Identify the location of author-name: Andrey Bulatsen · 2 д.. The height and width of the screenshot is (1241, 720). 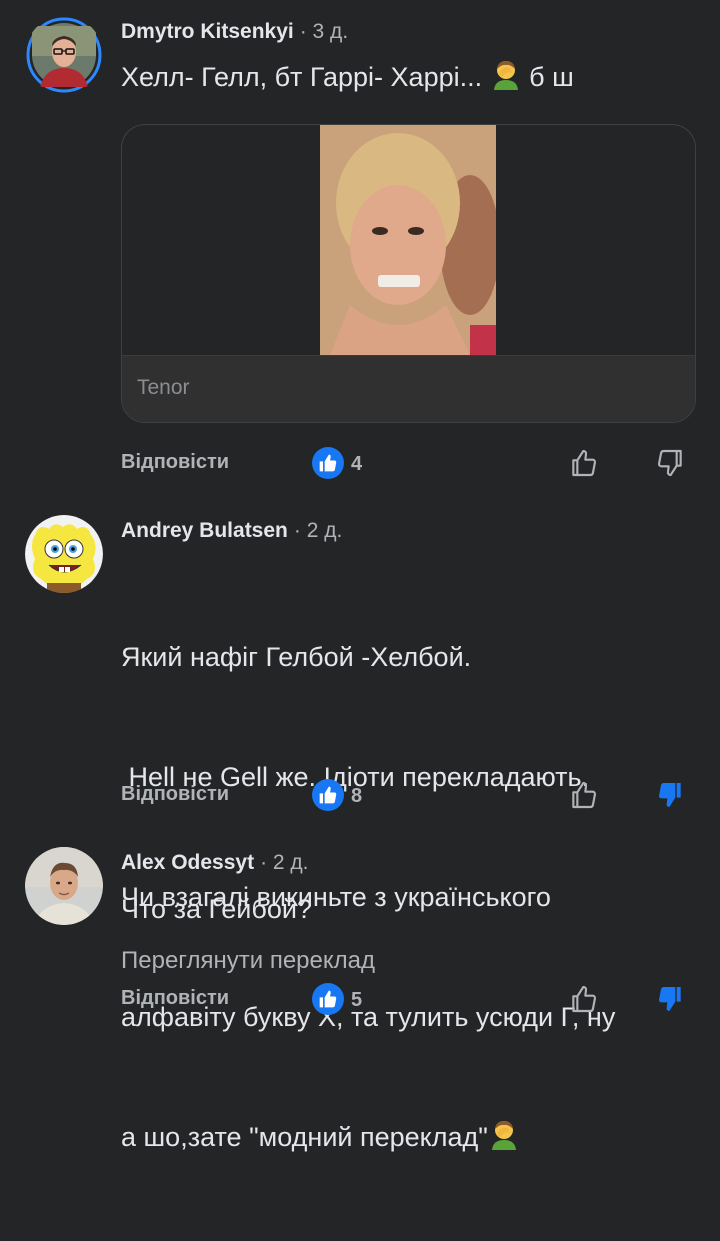
(231, 531).